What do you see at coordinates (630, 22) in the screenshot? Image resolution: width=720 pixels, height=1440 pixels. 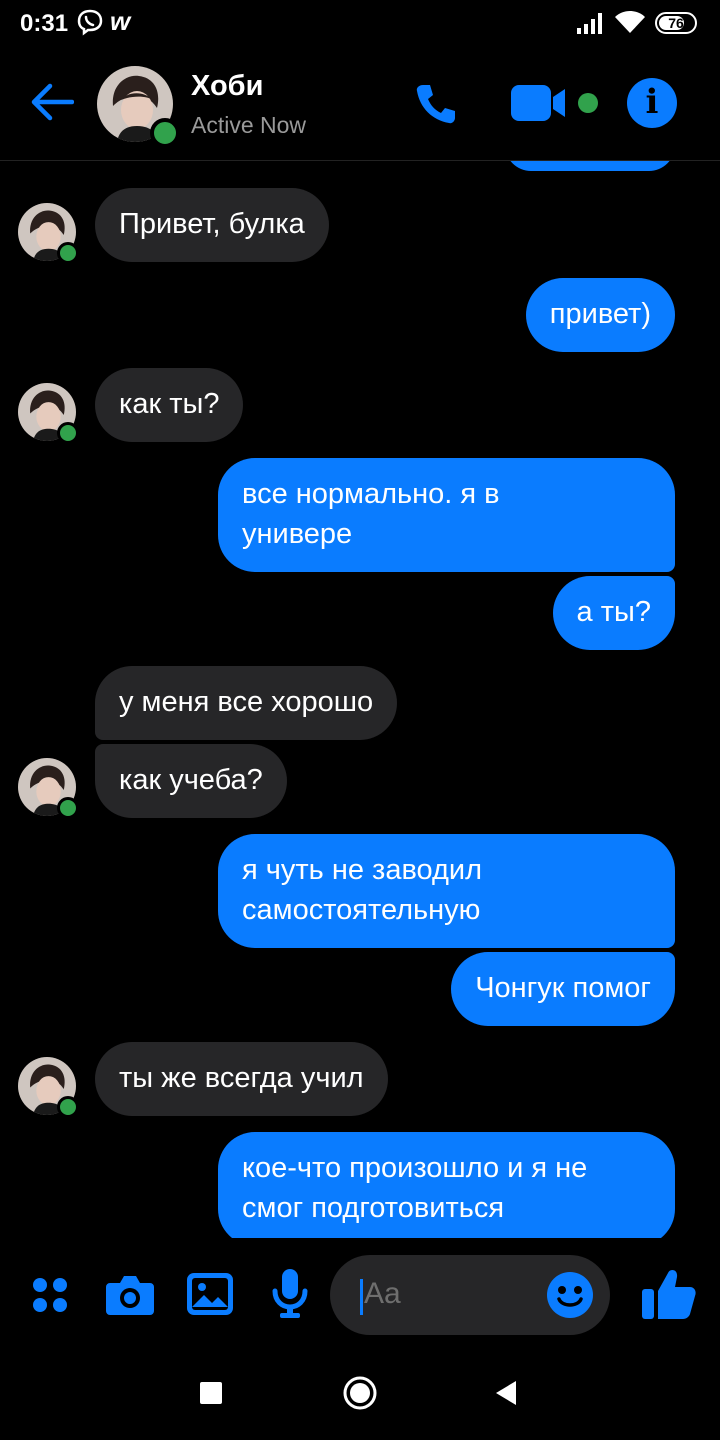 I see `wifi-icon` at bounding box center [630, 22].